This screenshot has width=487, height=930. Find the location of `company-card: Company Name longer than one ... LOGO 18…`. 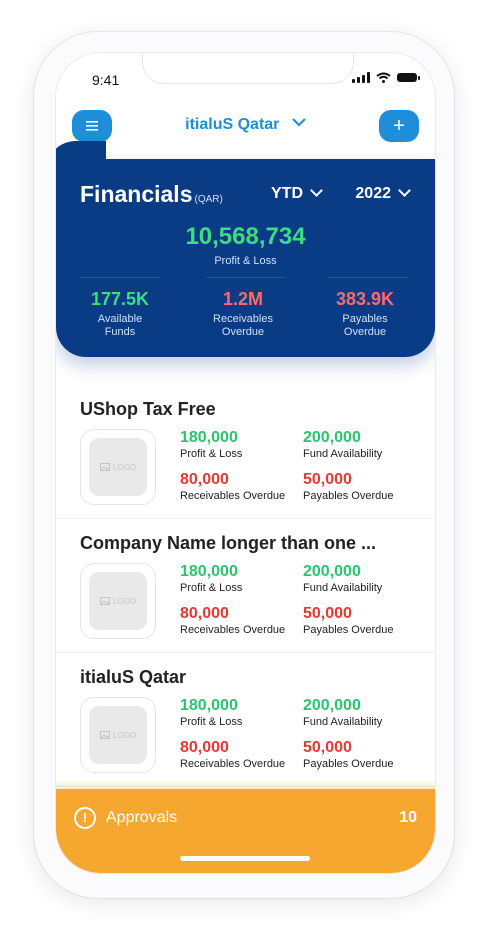

company-card: Company Name longer than one ... LOGO 18… is located at coordinates (245, 586).